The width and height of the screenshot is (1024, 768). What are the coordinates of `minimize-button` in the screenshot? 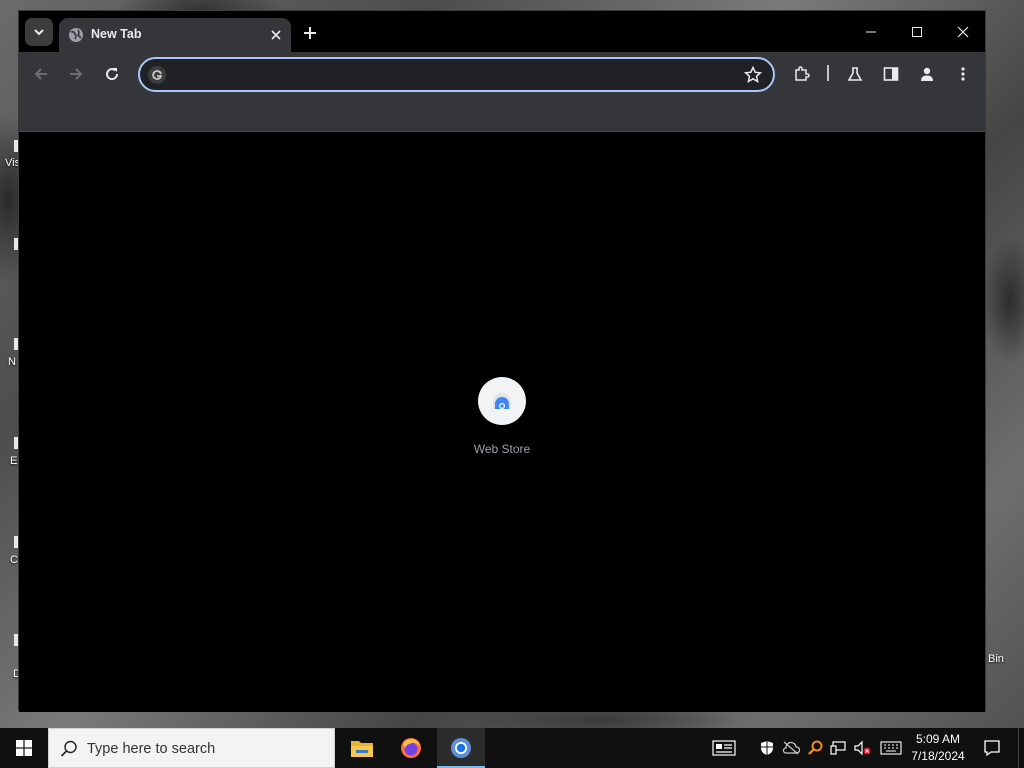 It's located at (871, 32).